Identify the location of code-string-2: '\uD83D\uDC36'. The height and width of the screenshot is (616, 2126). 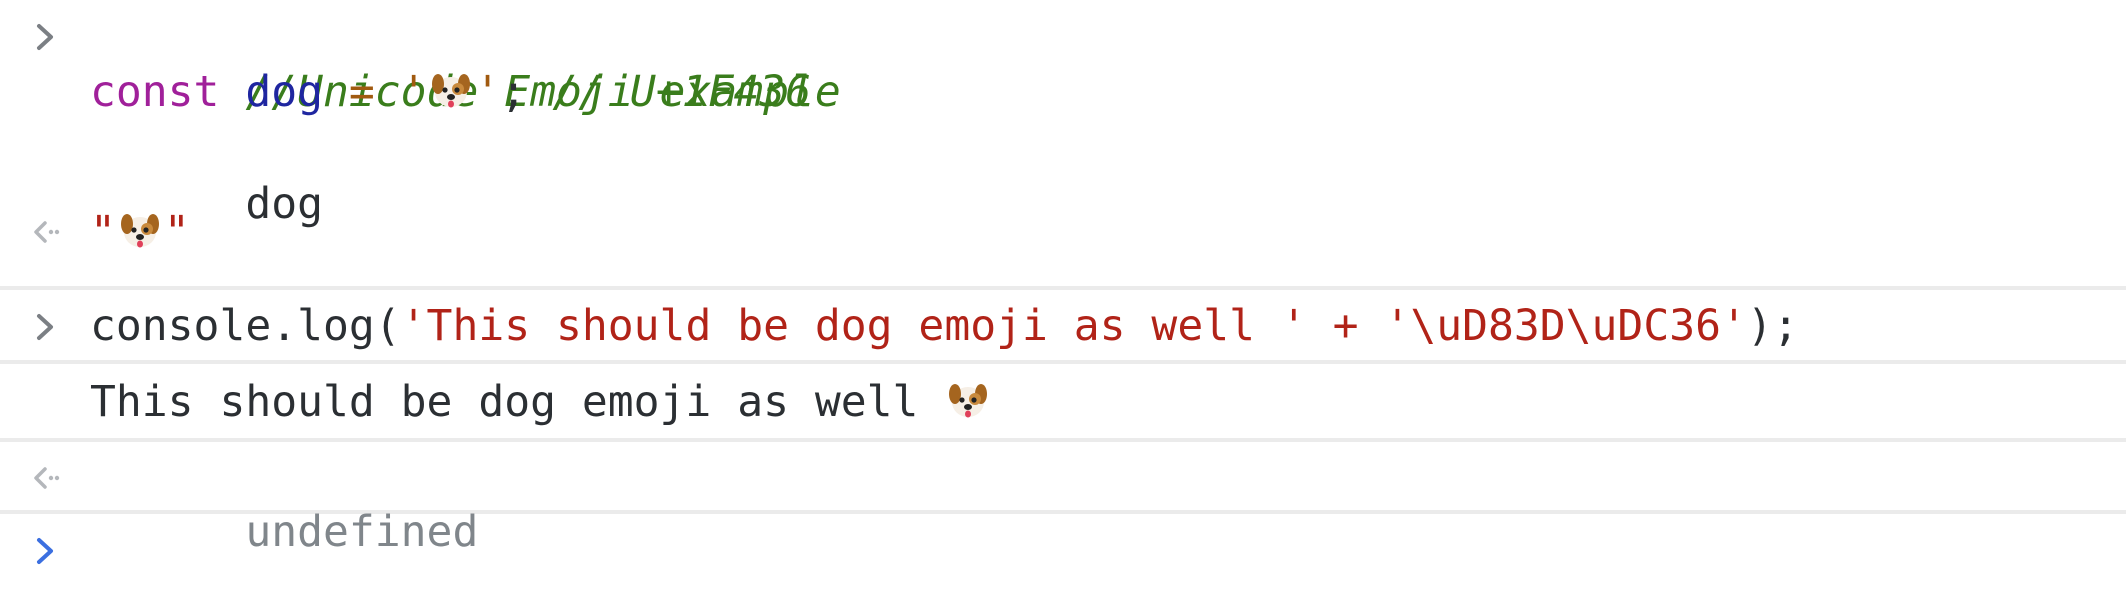
(1565, 326).